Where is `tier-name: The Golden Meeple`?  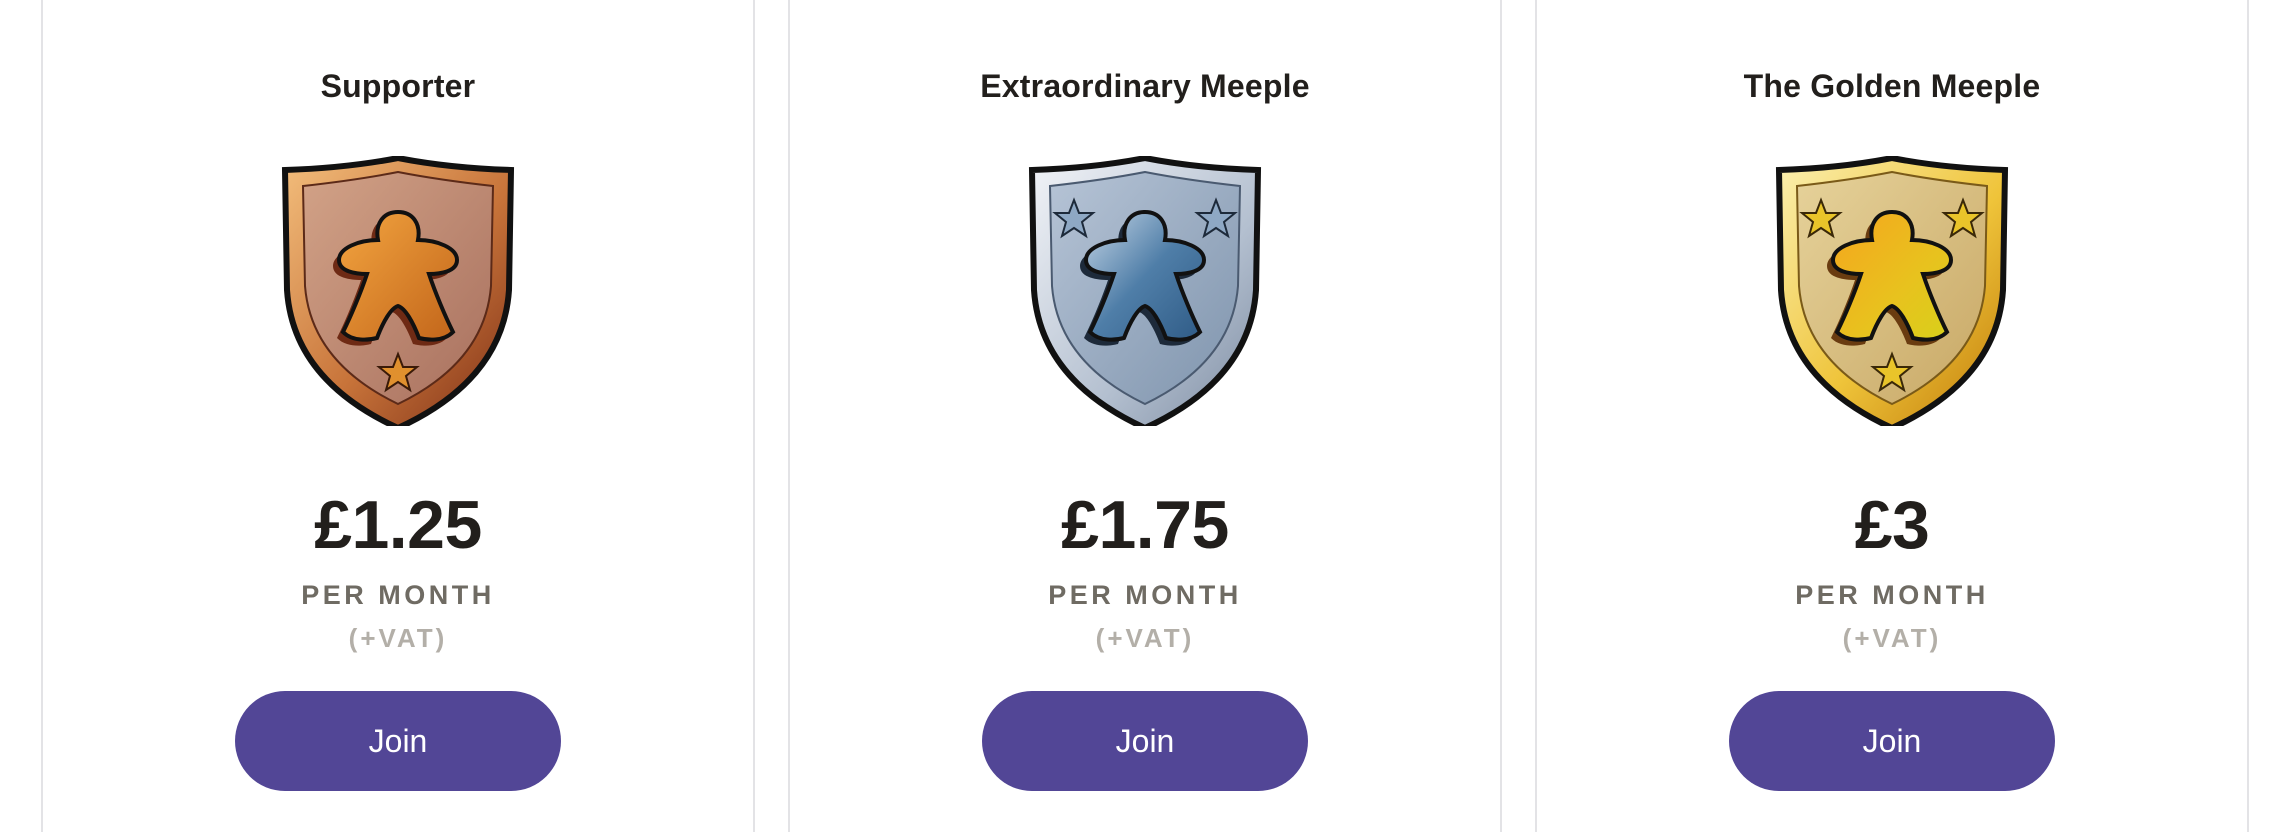 tier-name: The Golden Meeple is located at coordinates (1892, 86).